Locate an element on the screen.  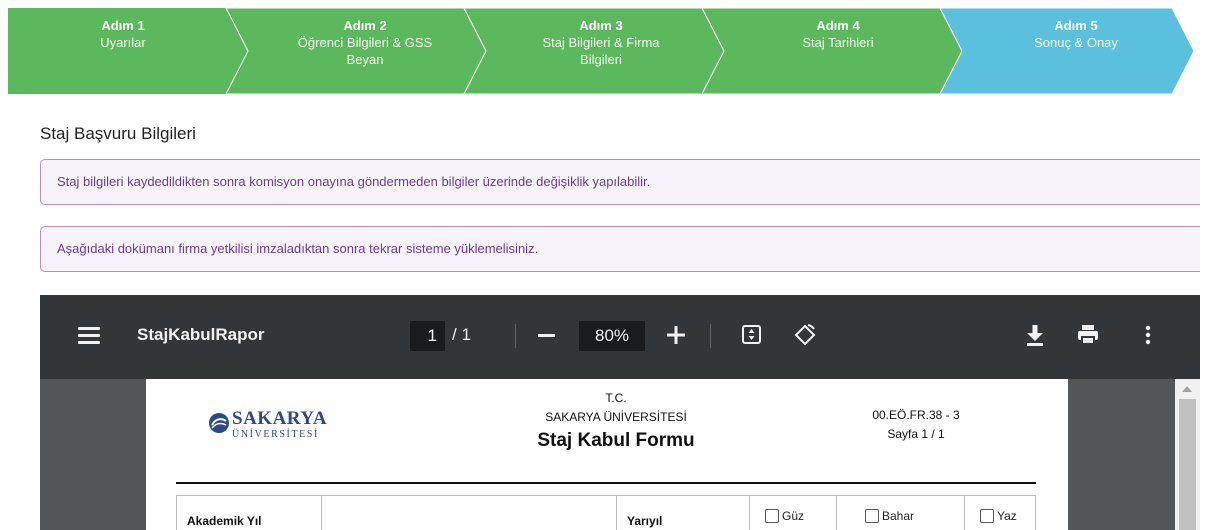
logo-name: SAKARYA is located at coordinates (280, 418).